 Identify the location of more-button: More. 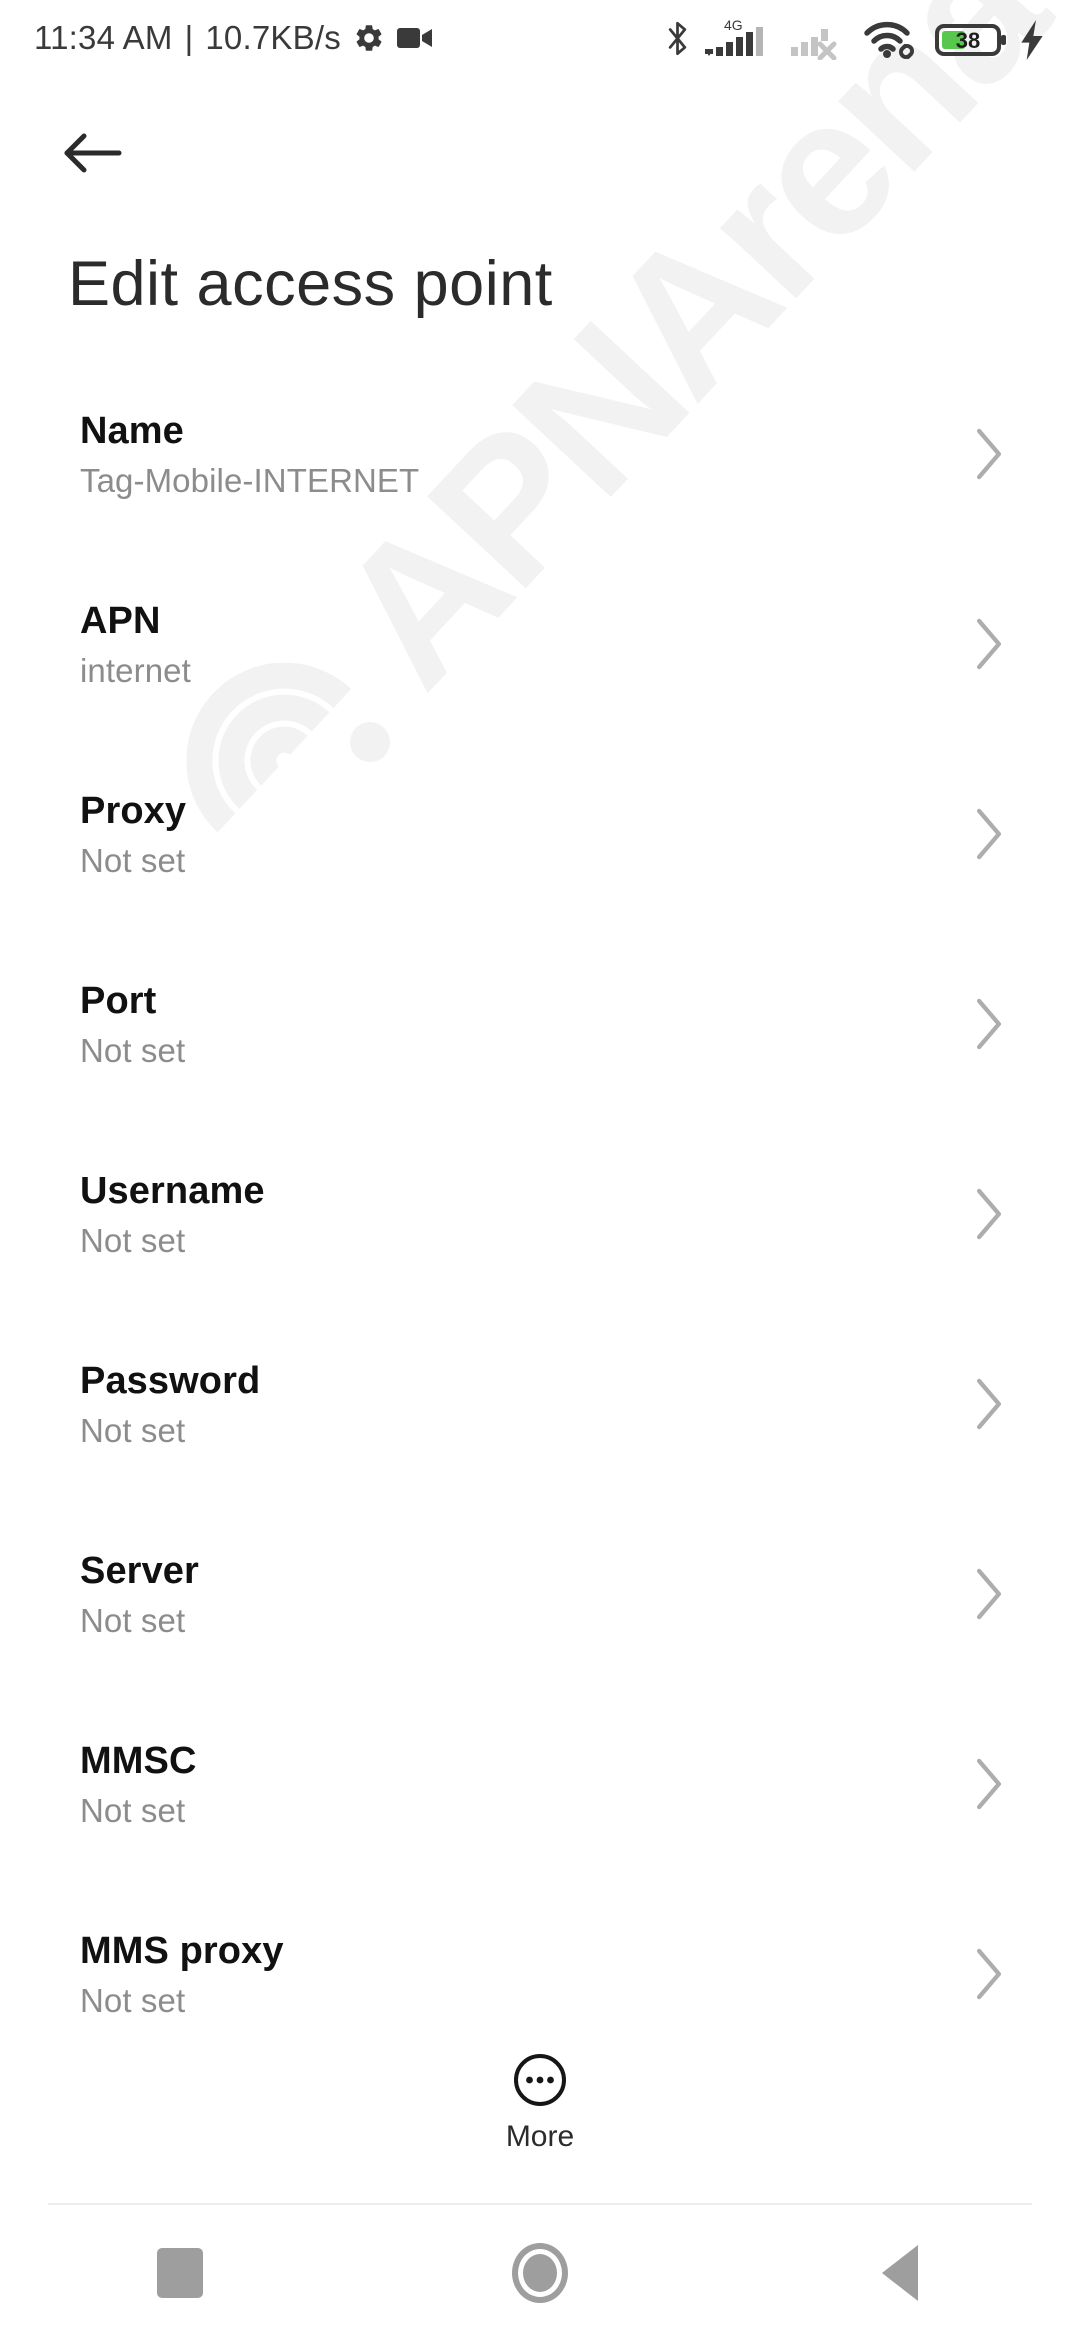
(540, 2103).